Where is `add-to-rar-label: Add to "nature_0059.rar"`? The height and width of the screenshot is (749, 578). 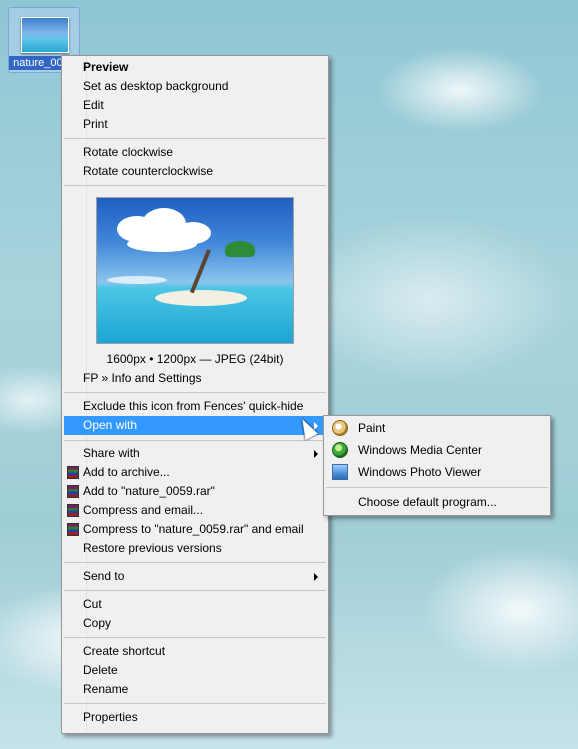
add-to-rar-label: Add to "nature_0059.rar" is located at coordinates (149, 491).